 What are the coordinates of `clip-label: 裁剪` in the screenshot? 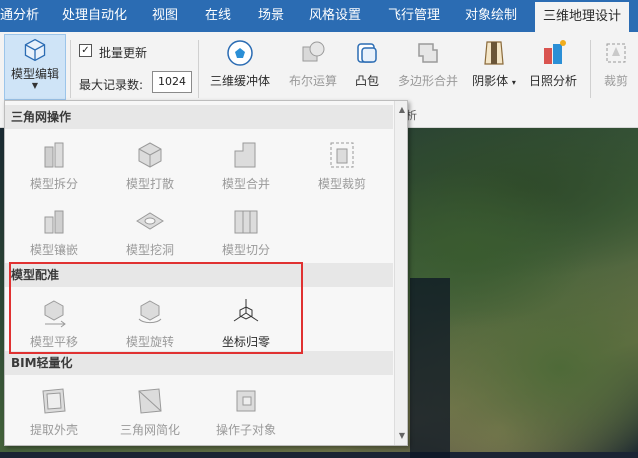 It's located at (615, 81).